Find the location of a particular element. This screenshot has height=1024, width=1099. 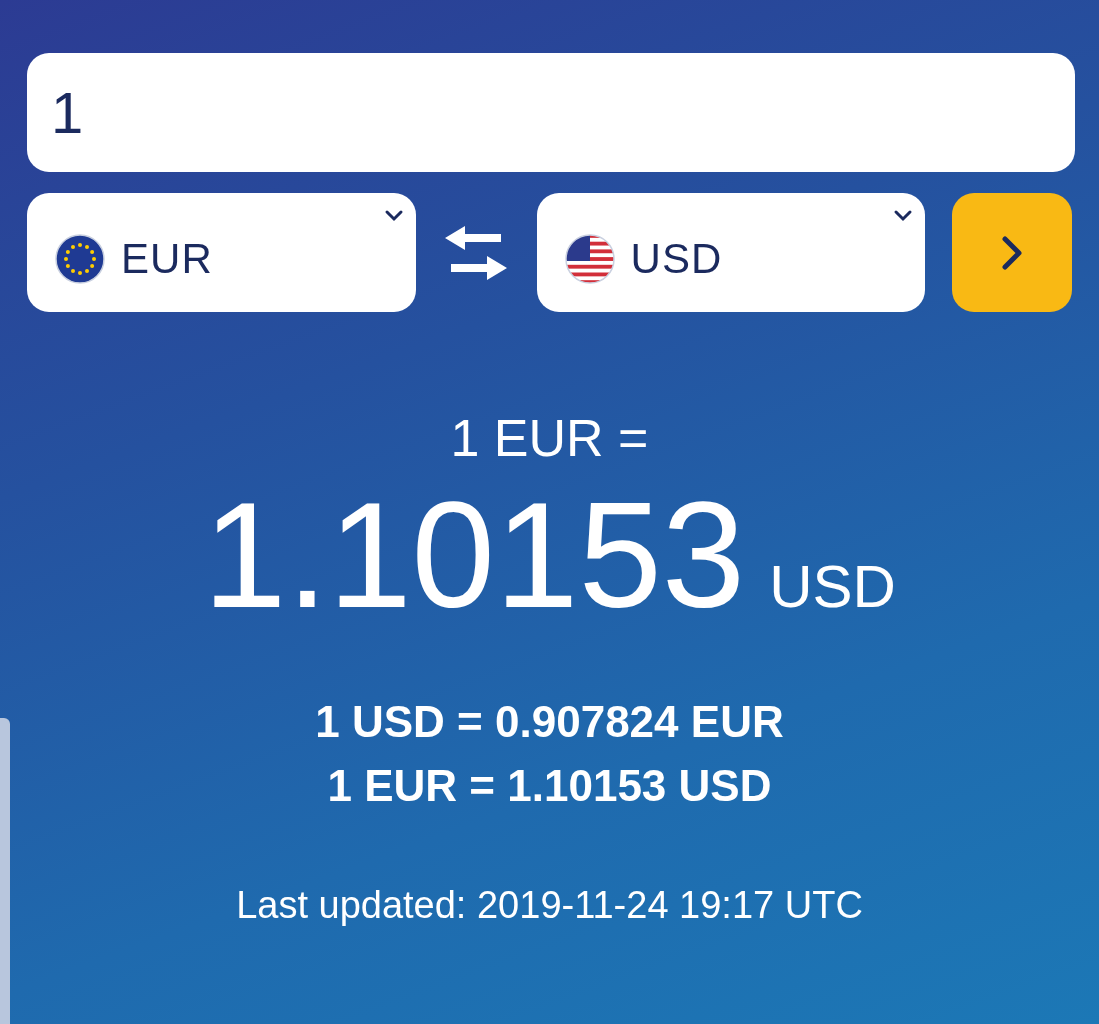

chevron-right-icon is located at coordinates (1012, 252).